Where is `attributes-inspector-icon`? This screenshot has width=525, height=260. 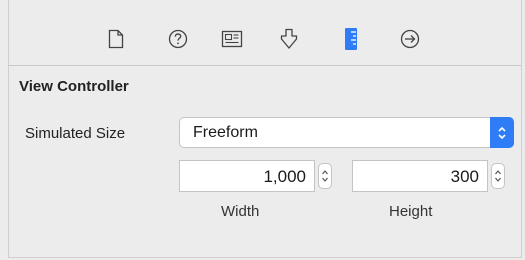 attributes-inspector-icon is located at coordinates (289, 39).